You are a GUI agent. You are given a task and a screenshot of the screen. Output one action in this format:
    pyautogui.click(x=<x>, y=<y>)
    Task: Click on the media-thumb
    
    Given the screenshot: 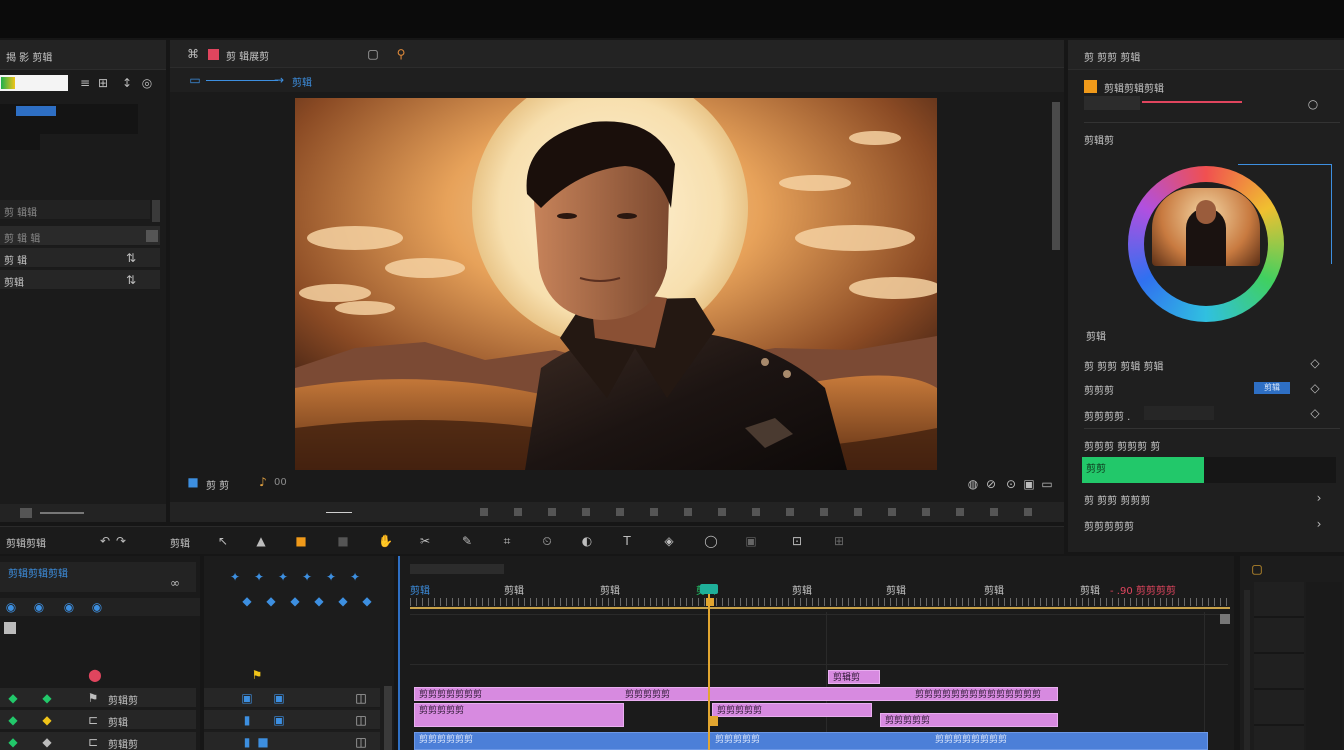 What is the action you would take?
    pyautogui.click(x=69, y=119)
    